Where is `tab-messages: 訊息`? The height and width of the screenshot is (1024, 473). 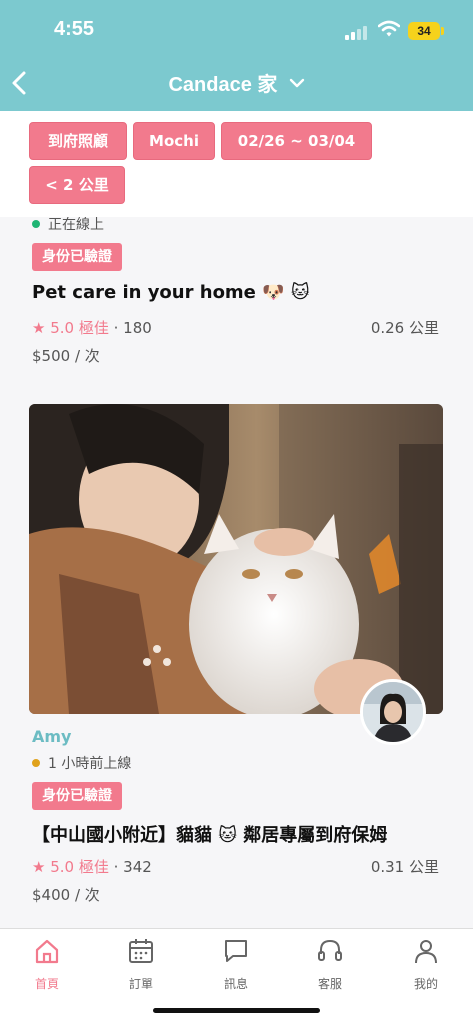
tab-messages: 訊息 is located at coordinates (236, 964).